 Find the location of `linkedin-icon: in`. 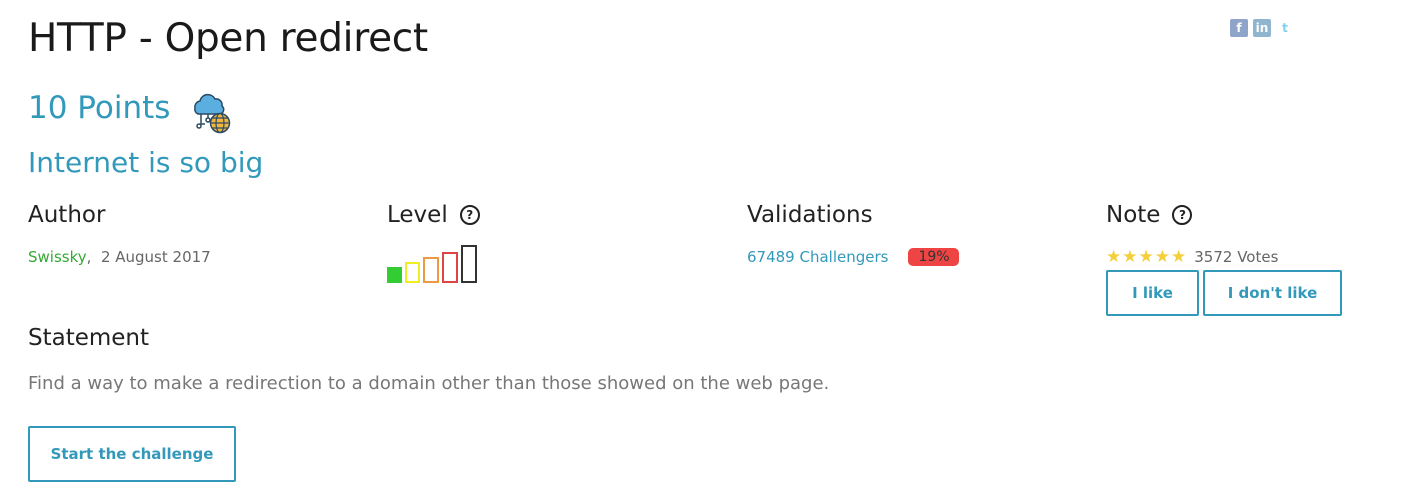

linkedin-icon: in is located at coordinates (1262, 28).